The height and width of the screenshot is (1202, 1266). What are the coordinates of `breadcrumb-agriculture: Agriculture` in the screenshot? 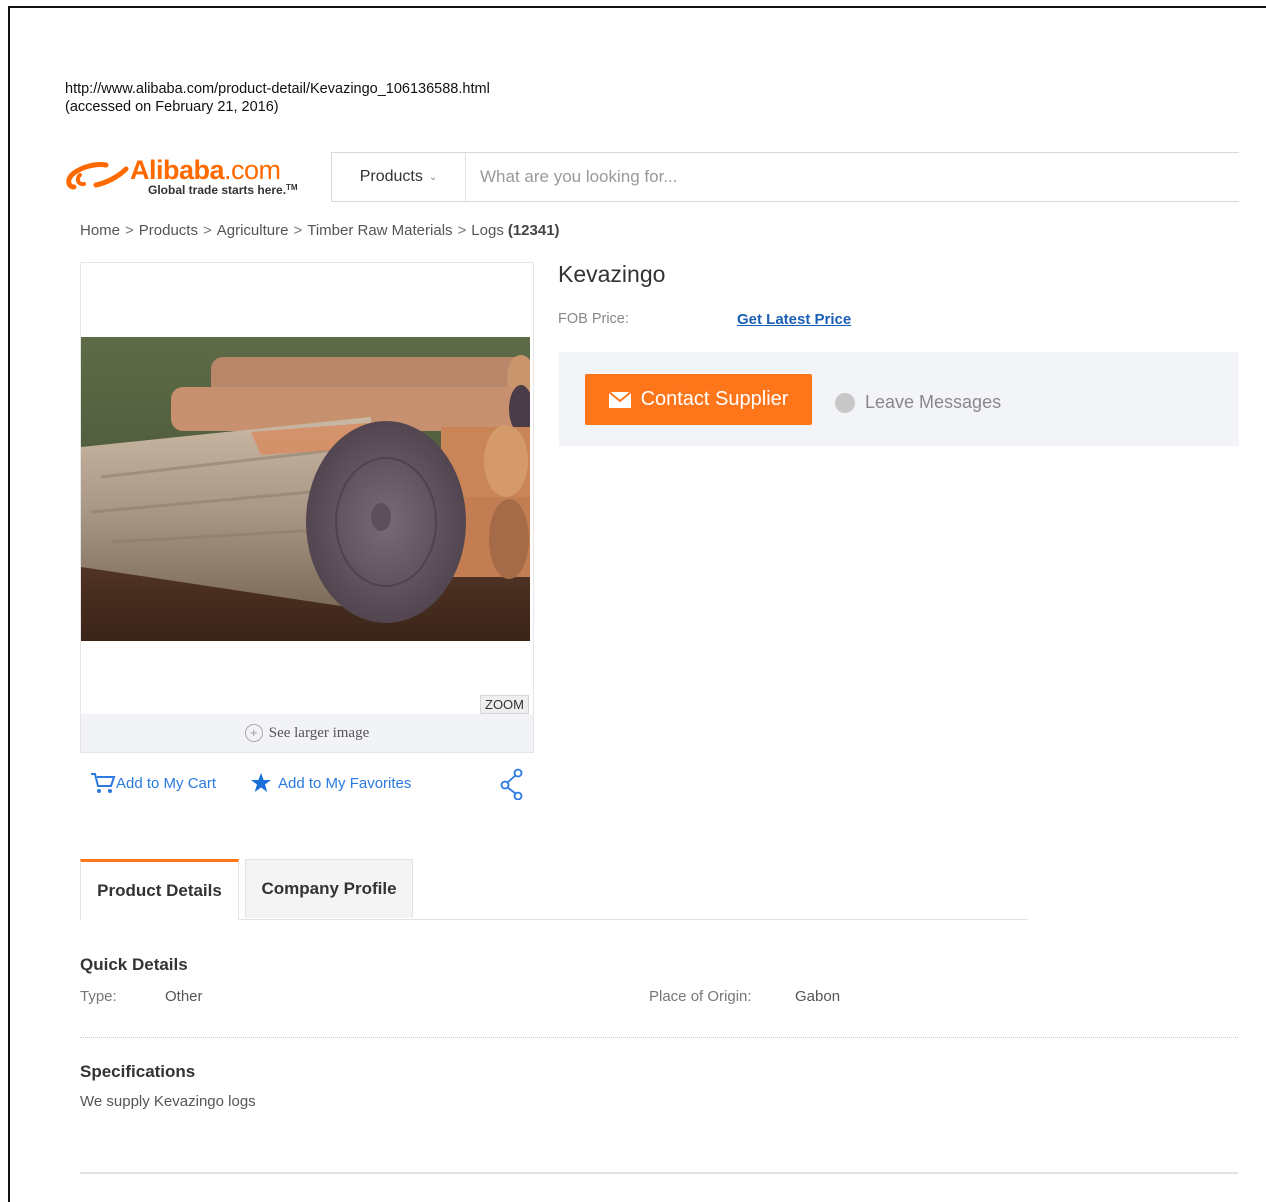 It's located at (253, 230).